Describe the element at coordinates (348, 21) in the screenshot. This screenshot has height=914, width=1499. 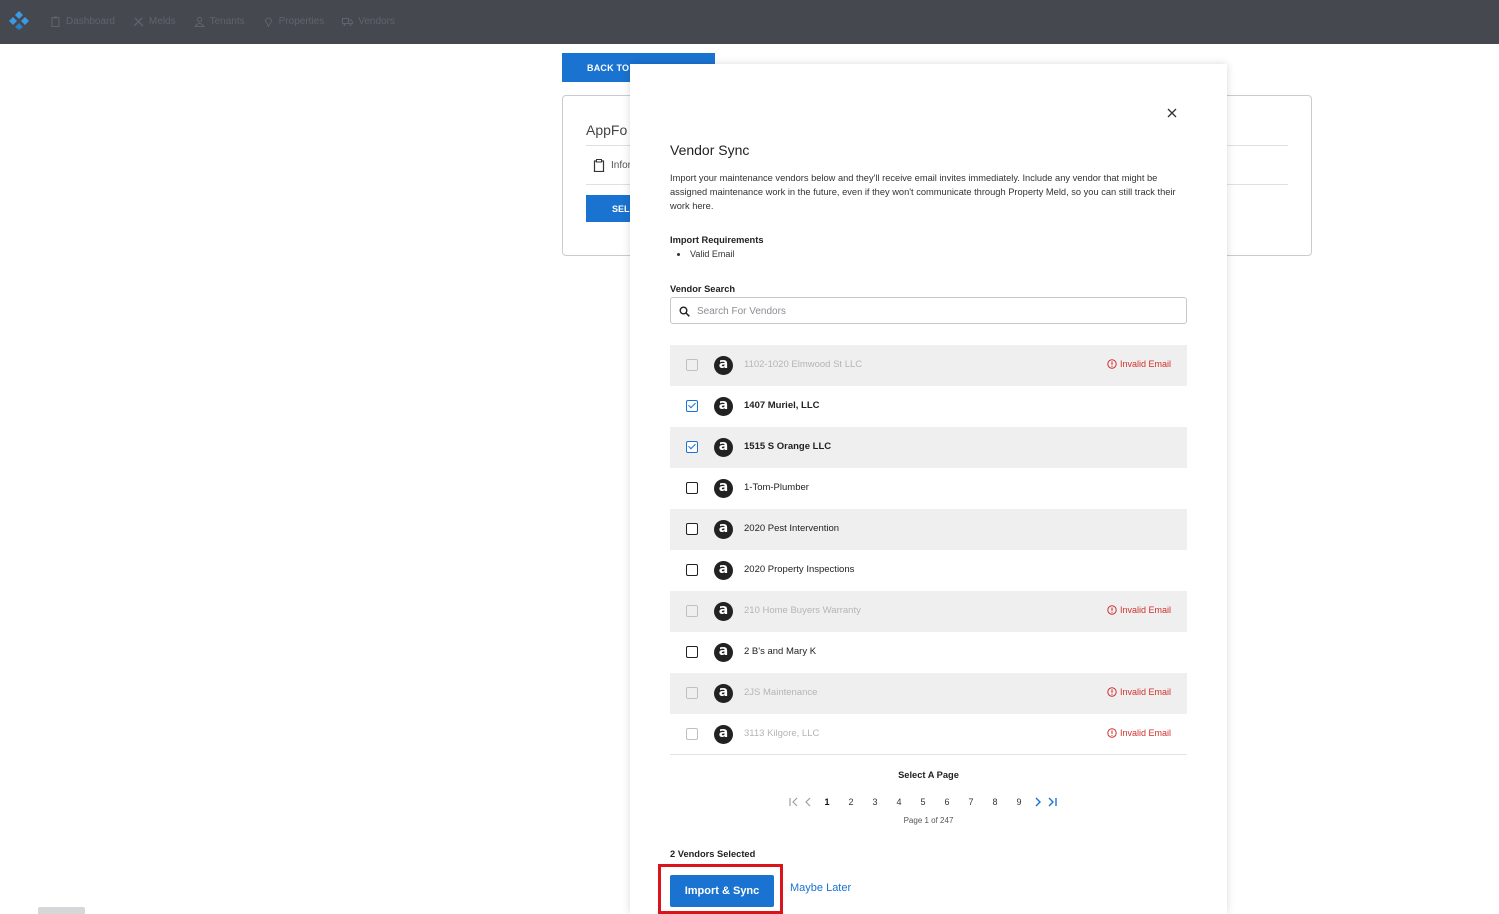
I see `truck-icon` at that location.